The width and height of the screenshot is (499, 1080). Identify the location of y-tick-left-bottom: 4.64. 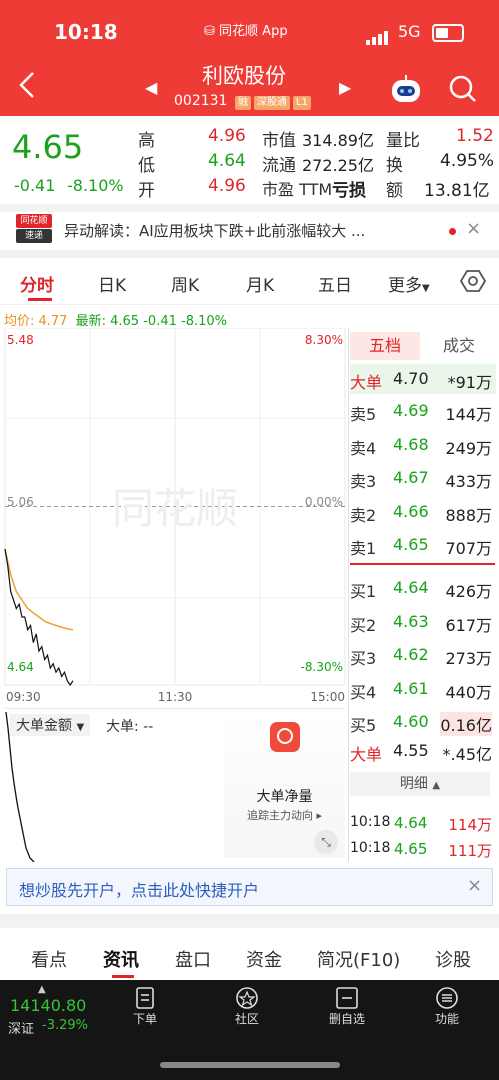
(20, 667).